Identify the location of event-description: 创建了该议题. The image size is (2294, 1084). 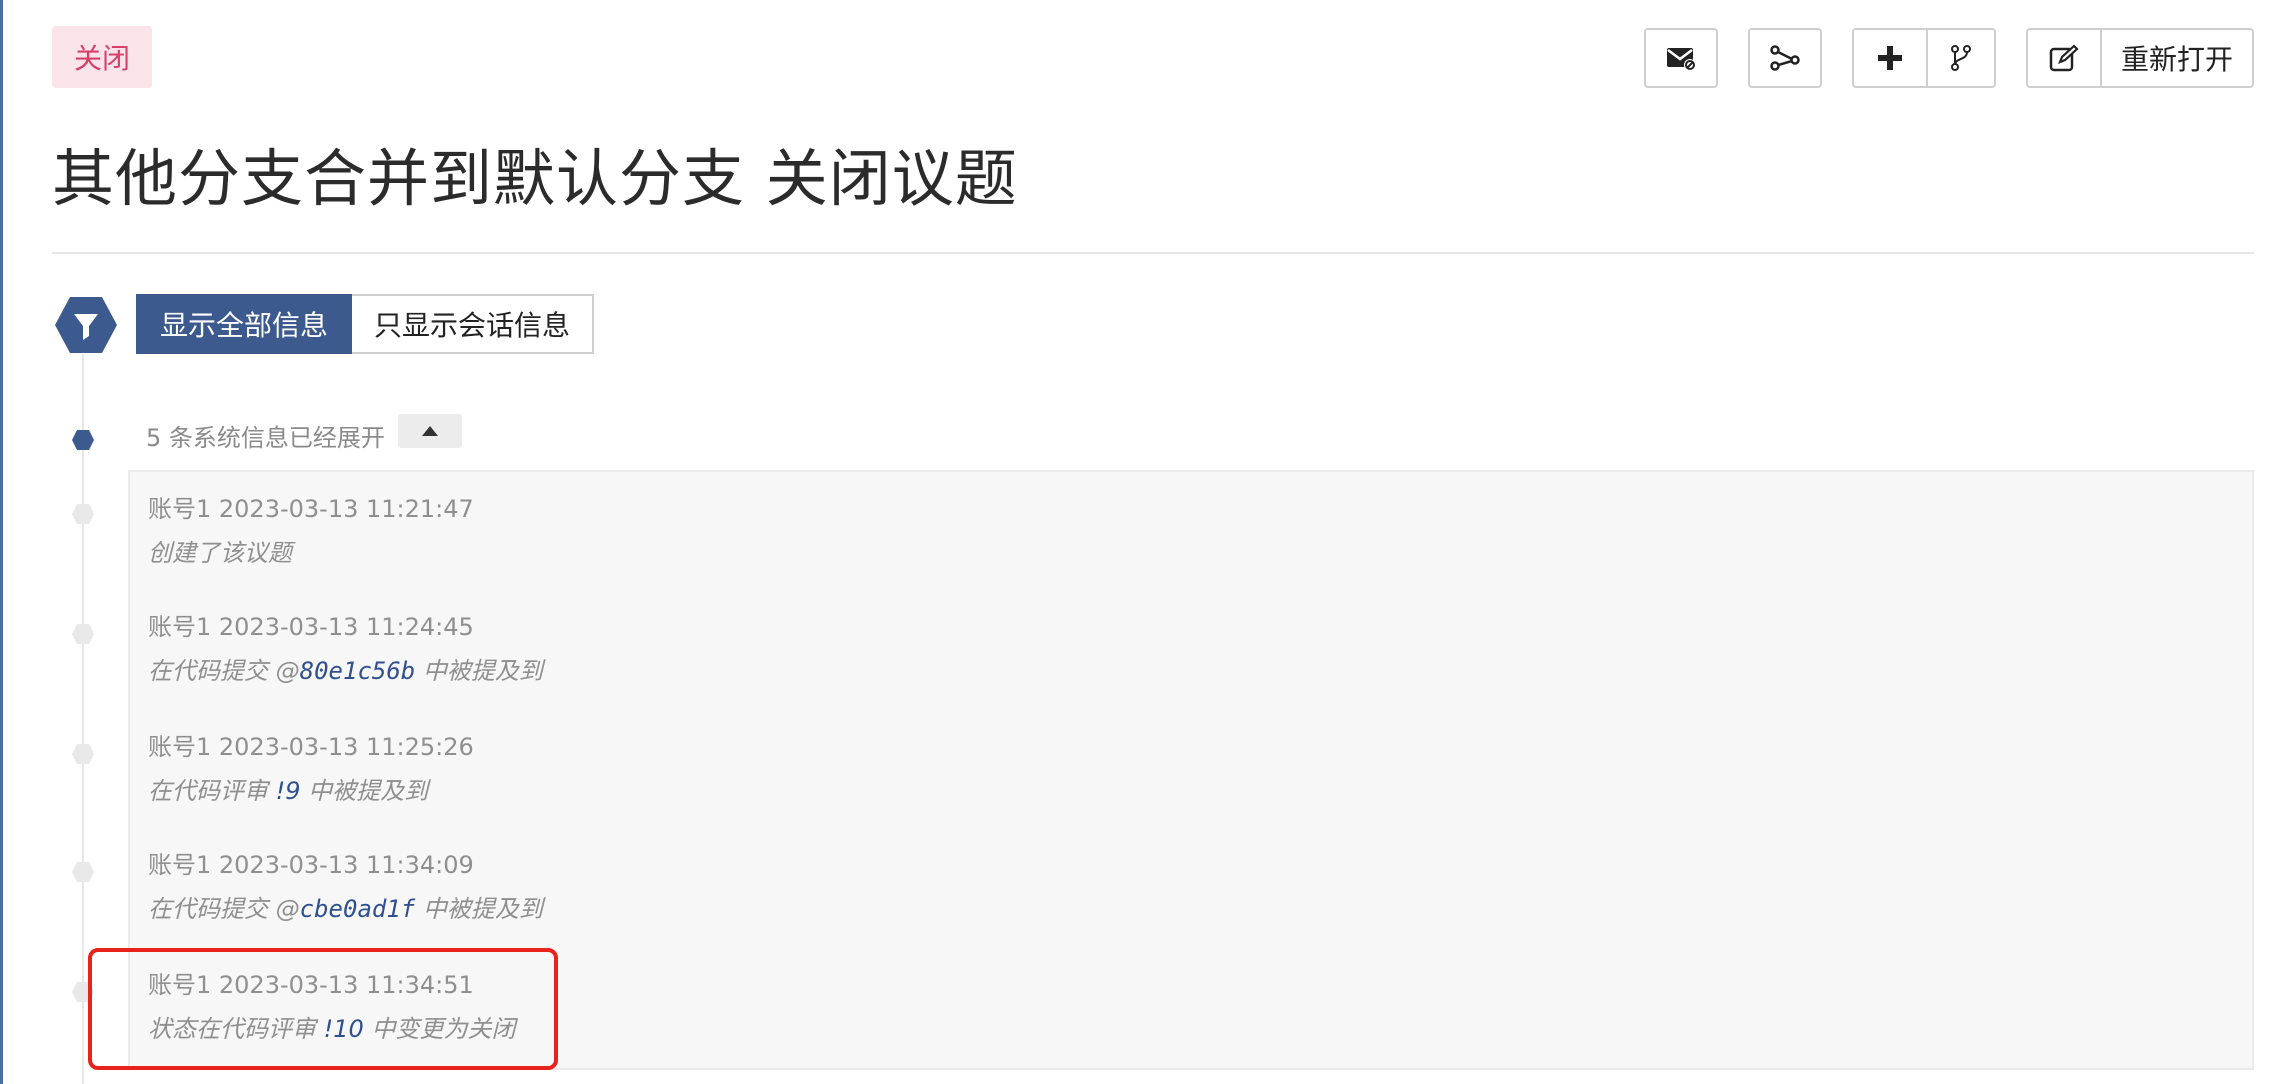
(220, 553).